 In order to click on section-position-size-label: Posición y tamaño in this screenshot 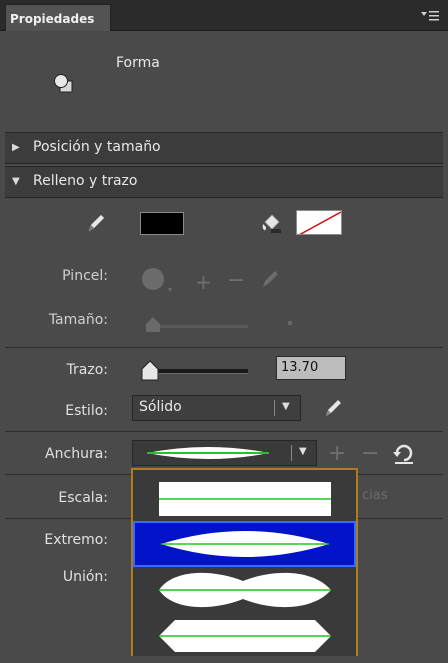, I will do `click(97, 147)`.